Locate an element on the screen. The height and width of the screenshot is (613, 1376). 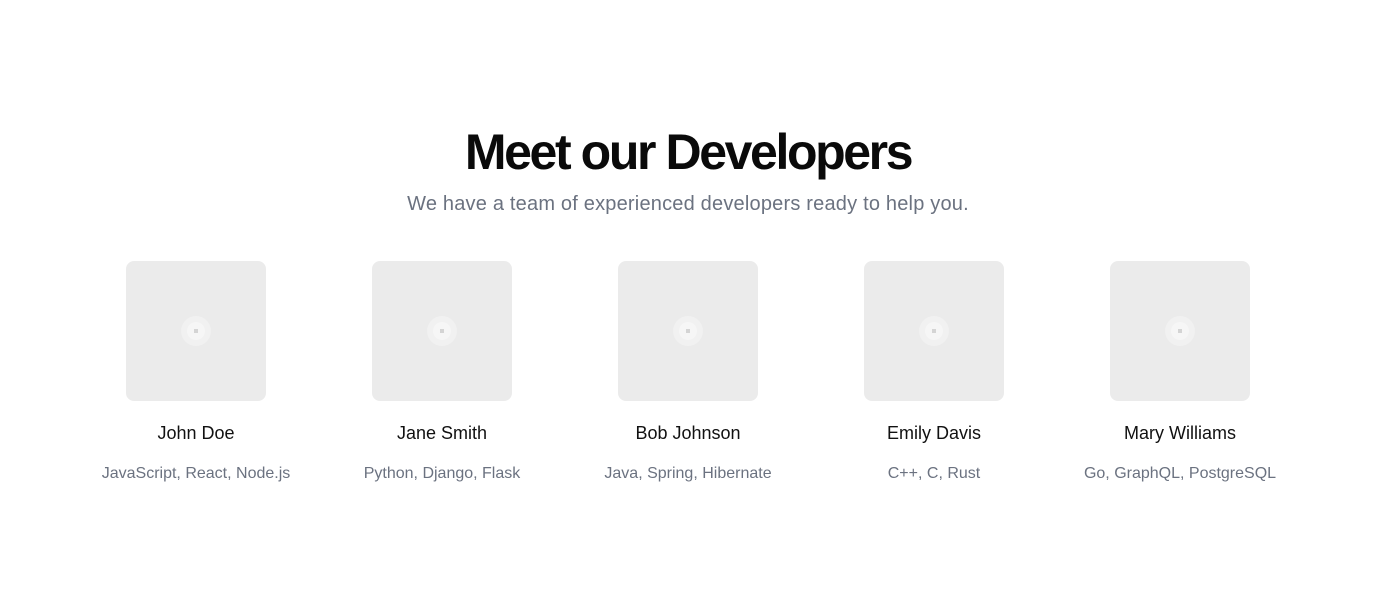
section-title: Meet our Developers is located at coordinates (689, 152).